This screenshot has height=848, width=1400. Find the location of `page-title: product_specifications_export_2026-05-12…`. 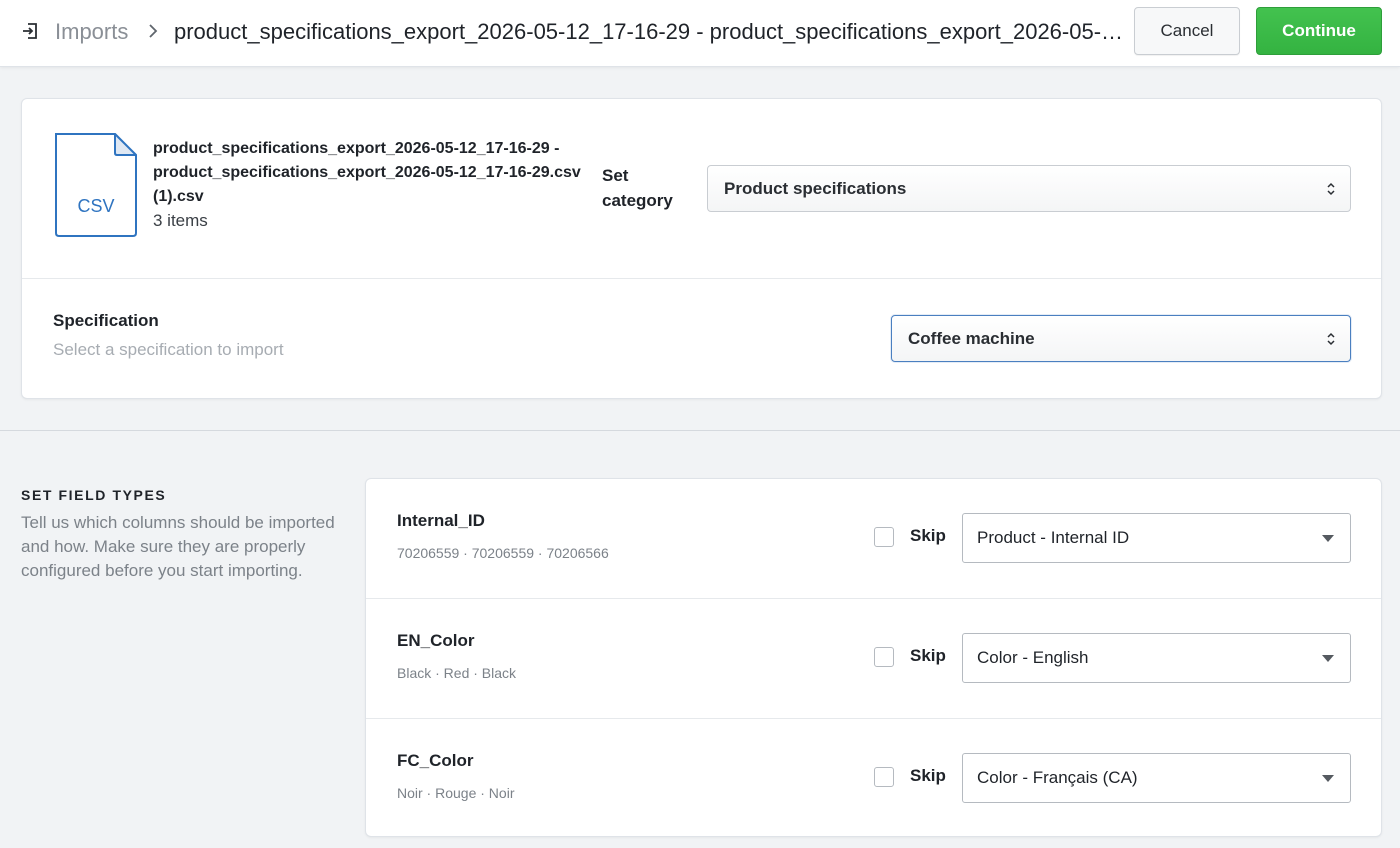

page-title: product_specifications_export_2026-05-12… is located at coordinates (650, 31).